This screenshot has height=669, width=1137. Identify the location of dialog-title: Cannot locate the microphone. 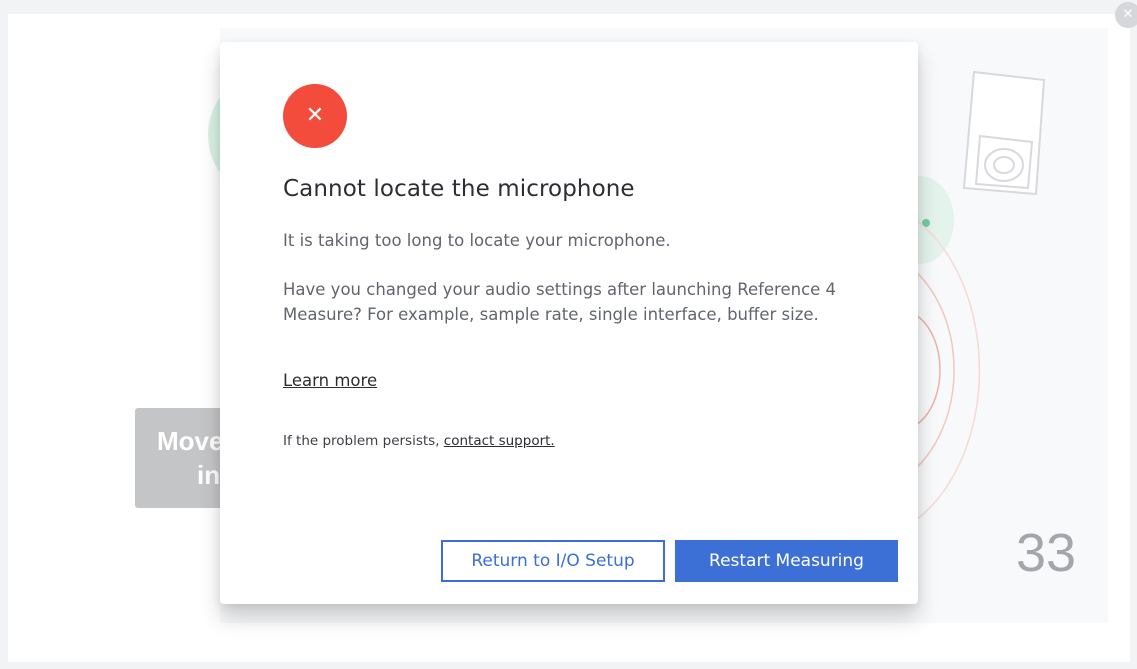
(459, 189).